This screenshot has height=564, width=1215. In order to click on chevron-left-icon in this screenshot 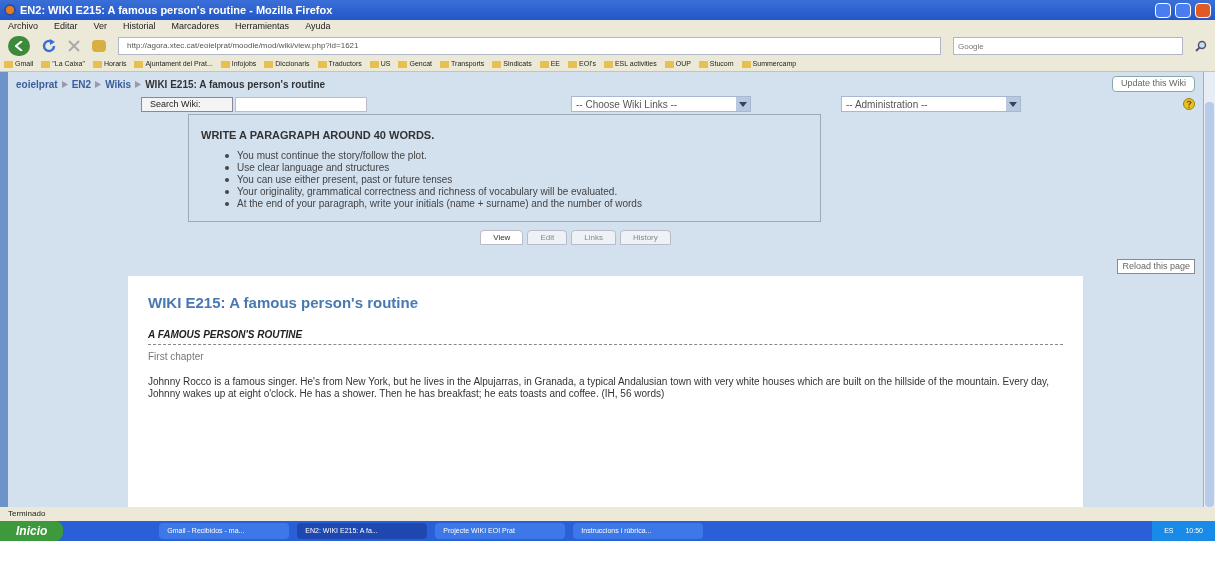, I will do `click(19, 46)`.